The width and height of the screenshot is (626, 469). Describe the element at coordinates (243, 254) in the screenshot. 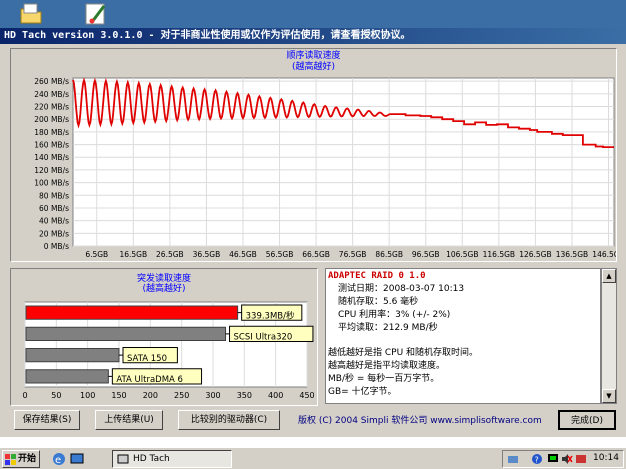

I see `read-x-tick-label: 46.5GB` at that location.